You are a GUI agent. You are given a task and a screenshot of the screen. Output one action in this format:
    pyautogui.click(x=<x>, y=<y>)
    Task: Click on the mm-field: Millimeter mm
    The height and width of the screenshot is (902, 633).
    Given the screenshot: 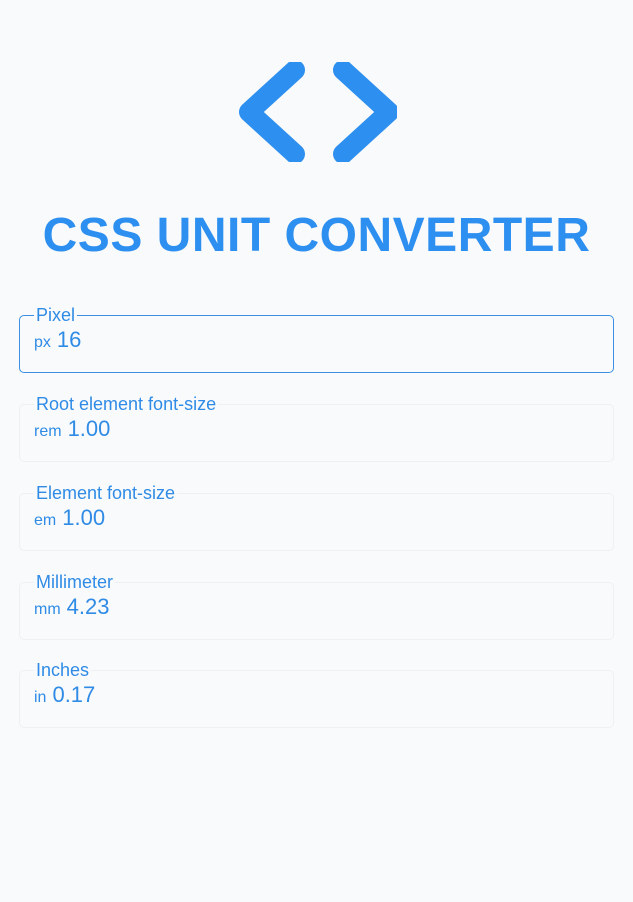 What is the action you would take?
    pyautogui.click(x=316, y=606)
    